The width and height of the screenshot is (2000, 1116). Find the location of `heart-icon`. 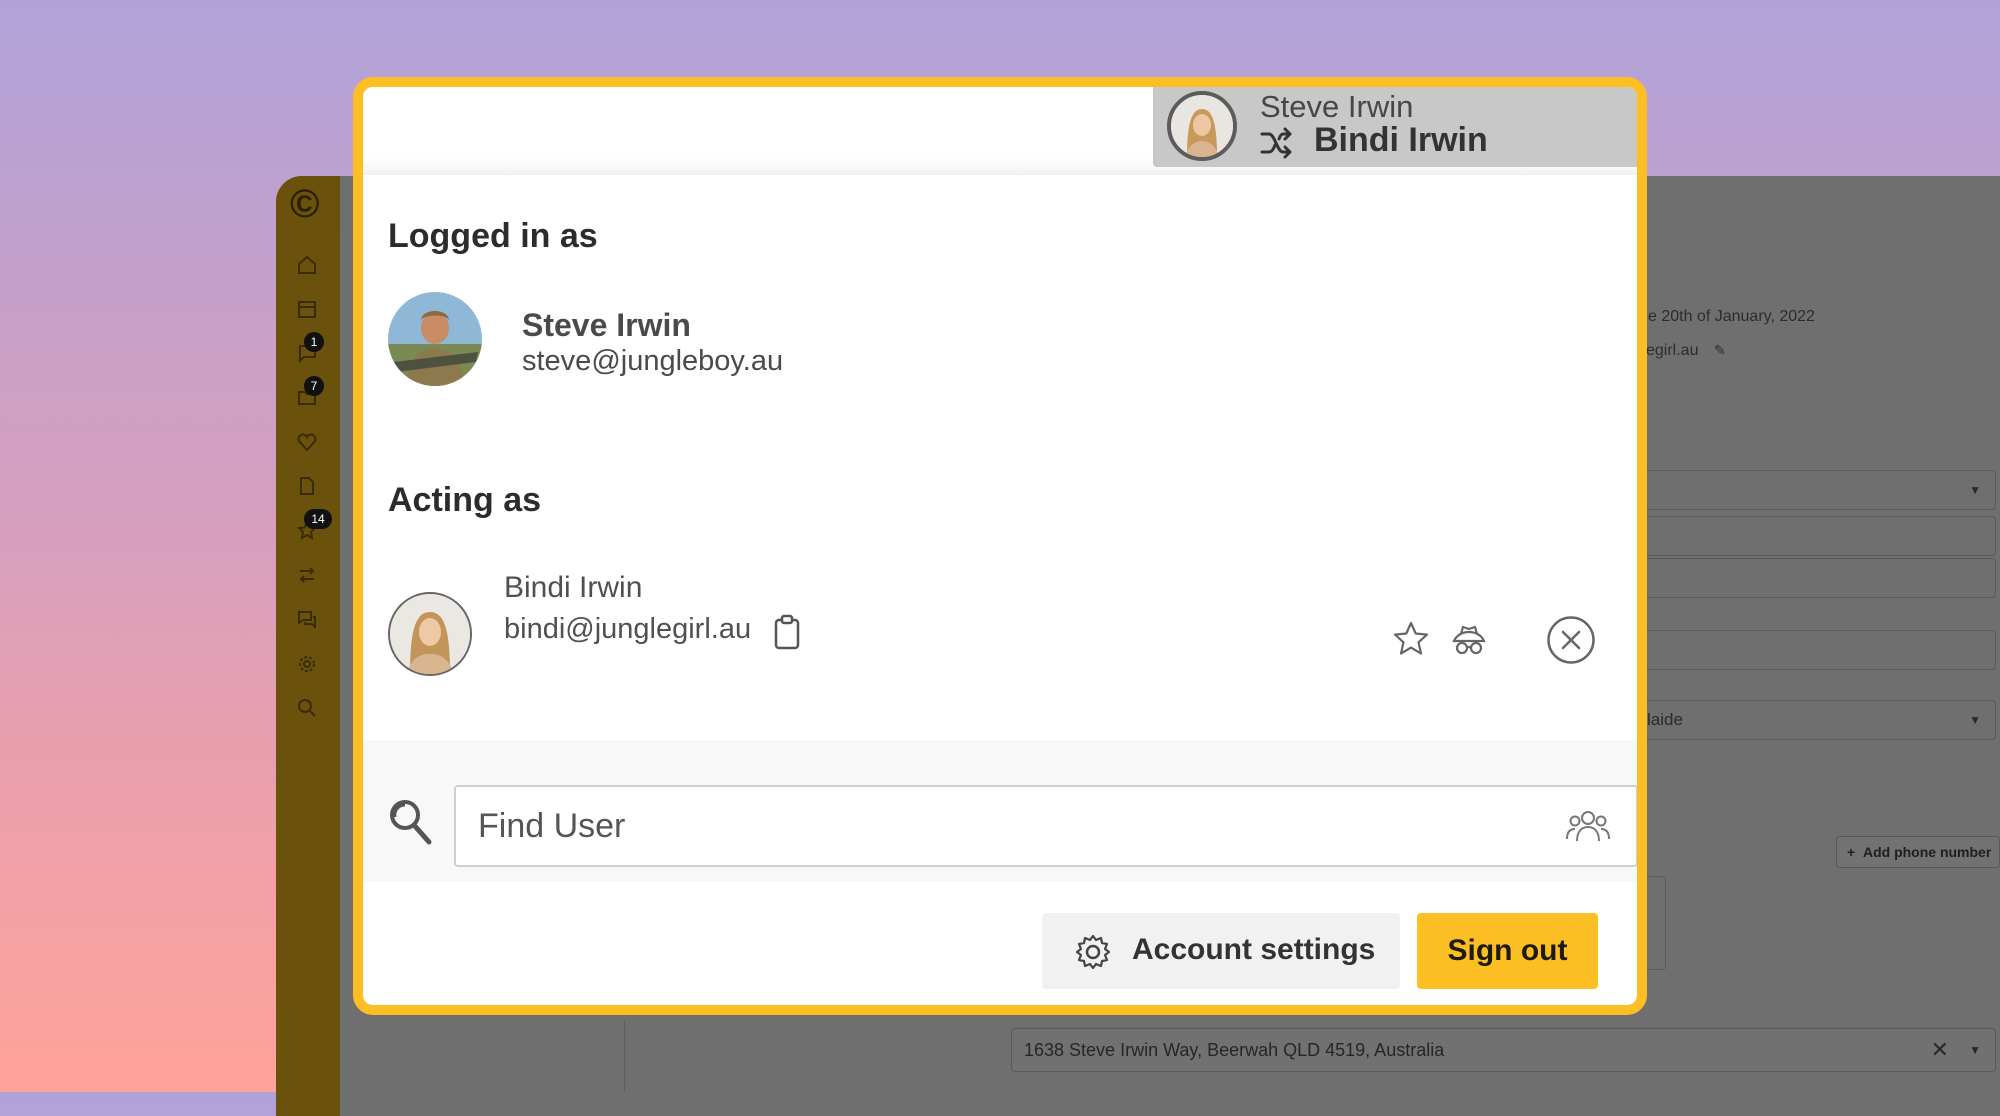

heart-icon is located at coordinates (307, 442).